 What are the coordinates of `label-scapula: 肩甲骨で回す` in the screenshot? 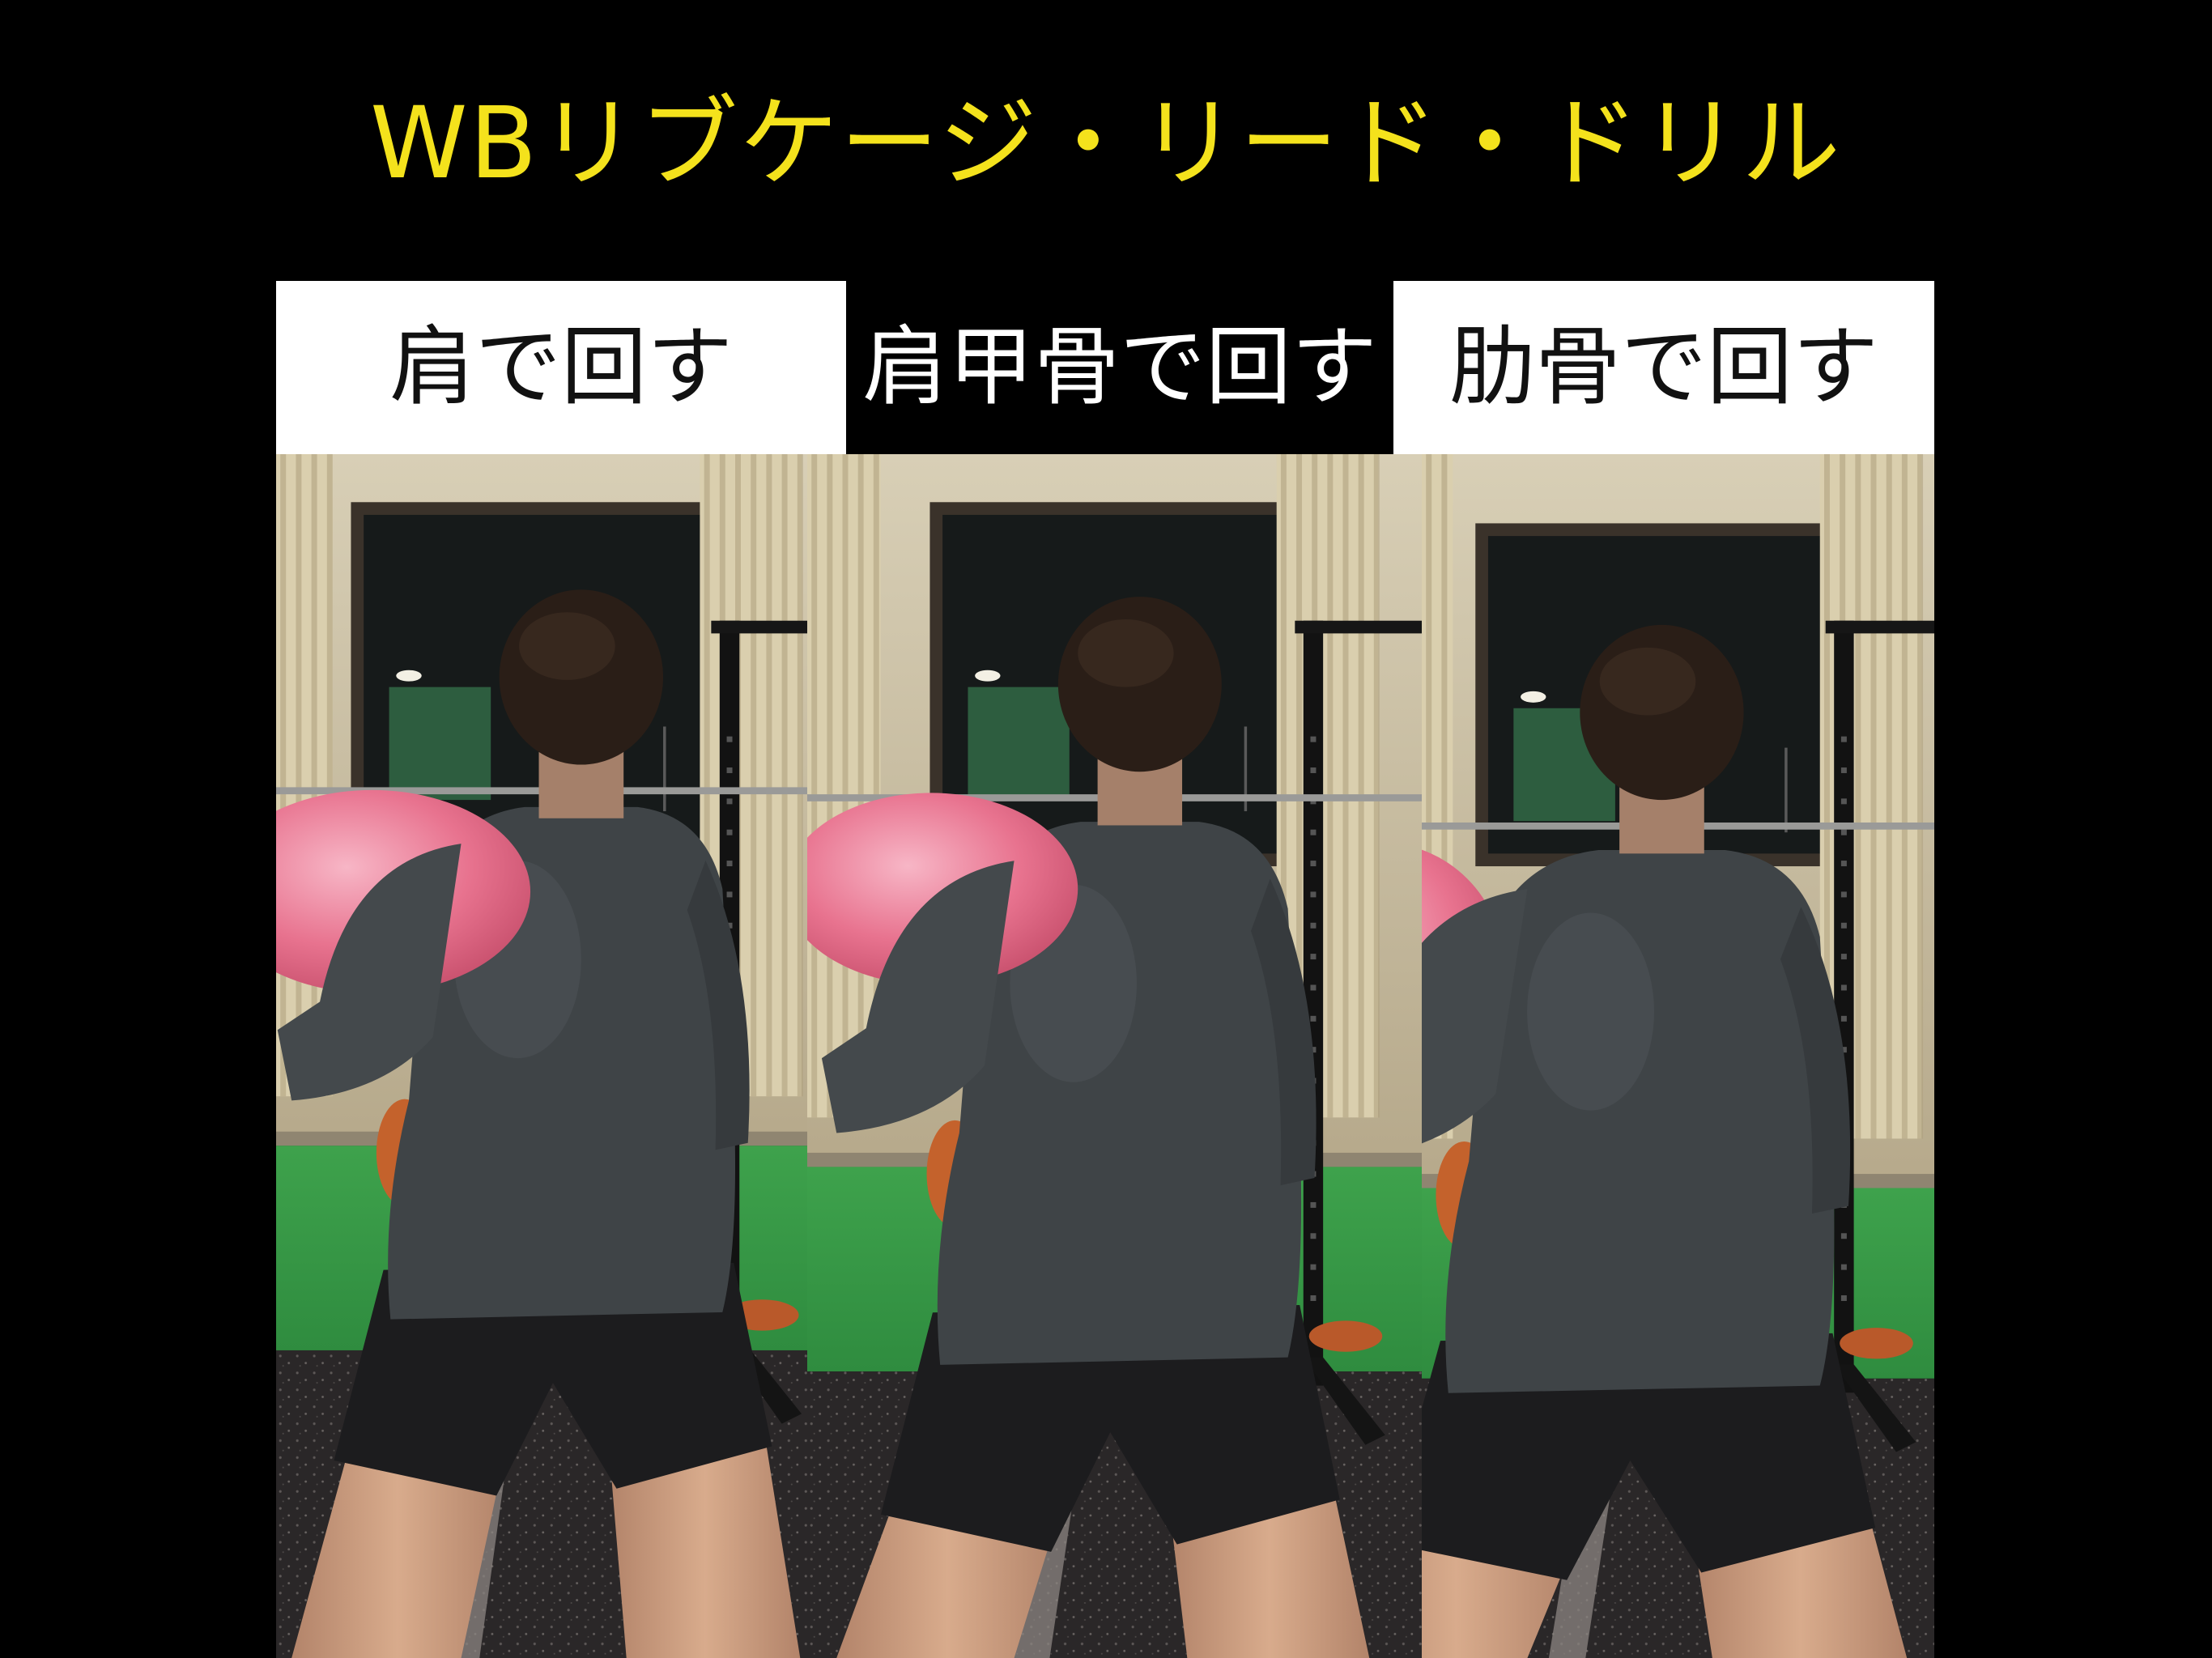 It's located at (1120, 367).